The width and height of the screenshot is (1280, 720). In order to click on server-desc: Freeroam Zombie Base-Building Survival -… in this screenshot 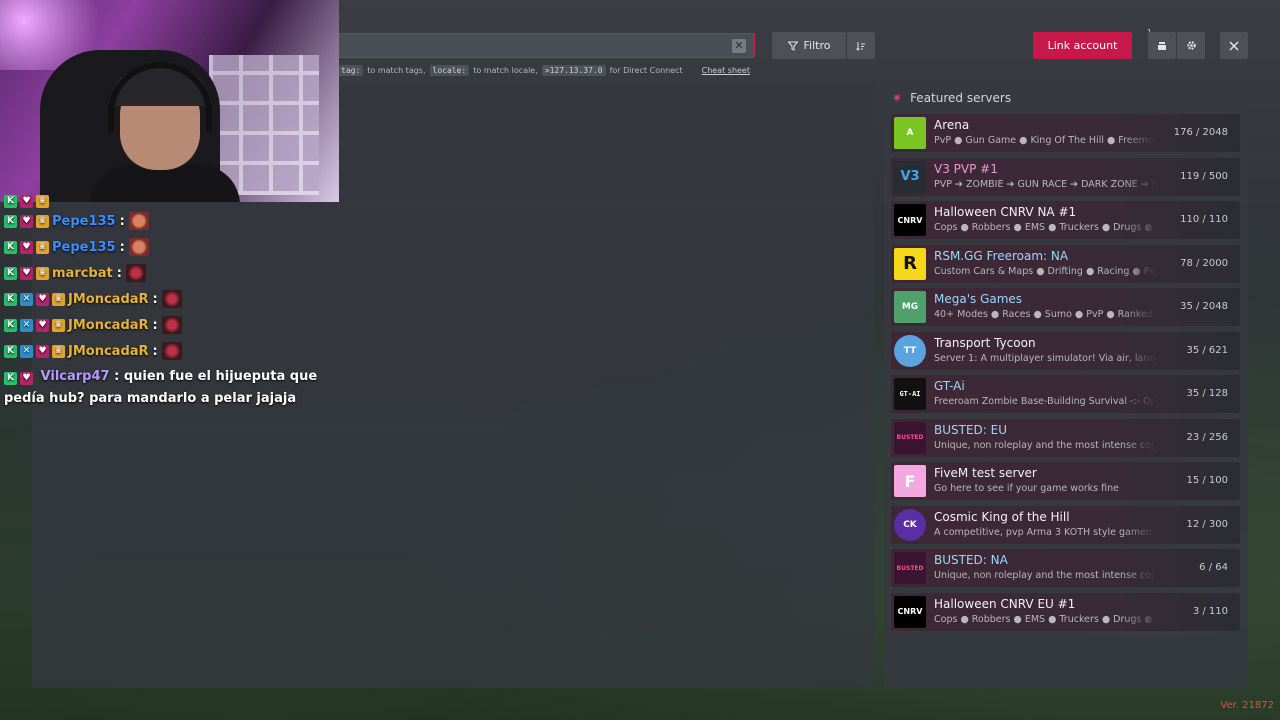, I will do `click(1045, 401)`.